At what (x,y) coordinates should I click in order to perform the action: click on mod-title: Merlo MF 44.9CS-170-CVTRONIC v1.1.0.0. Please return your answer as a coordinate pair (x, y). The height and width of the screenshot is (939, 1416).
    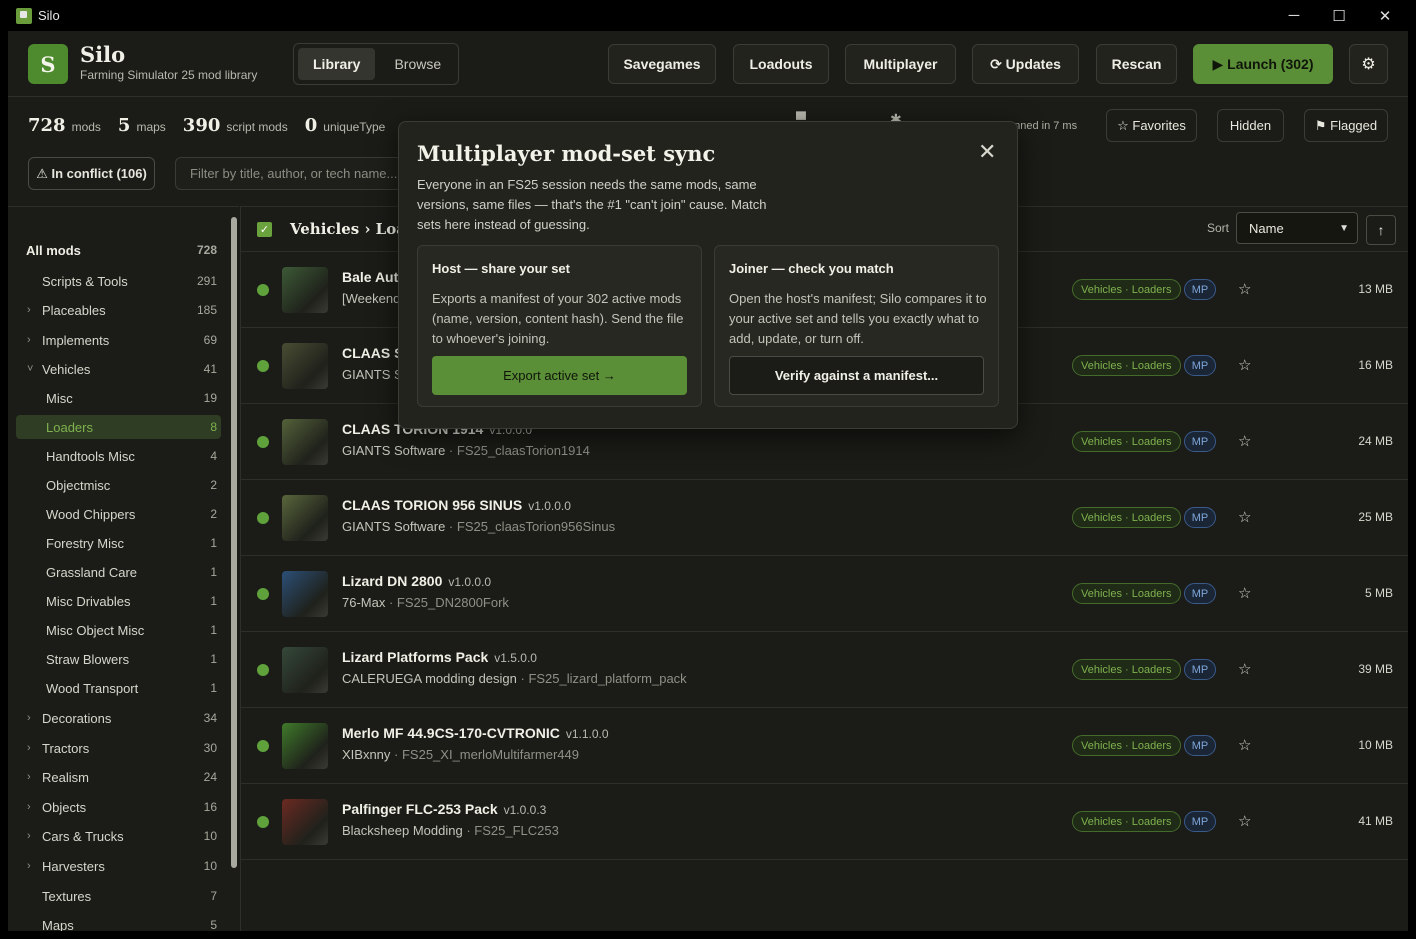
    Looking at the image, I should click on (475, 733).